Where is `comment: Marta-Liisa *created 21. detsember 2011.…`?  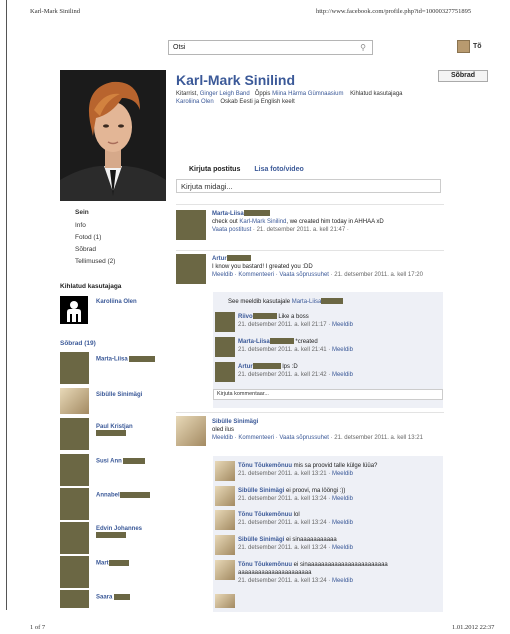 comment: Marta-Liisa *created 21. detsember 2011.… is located at coordinates (295, 346).